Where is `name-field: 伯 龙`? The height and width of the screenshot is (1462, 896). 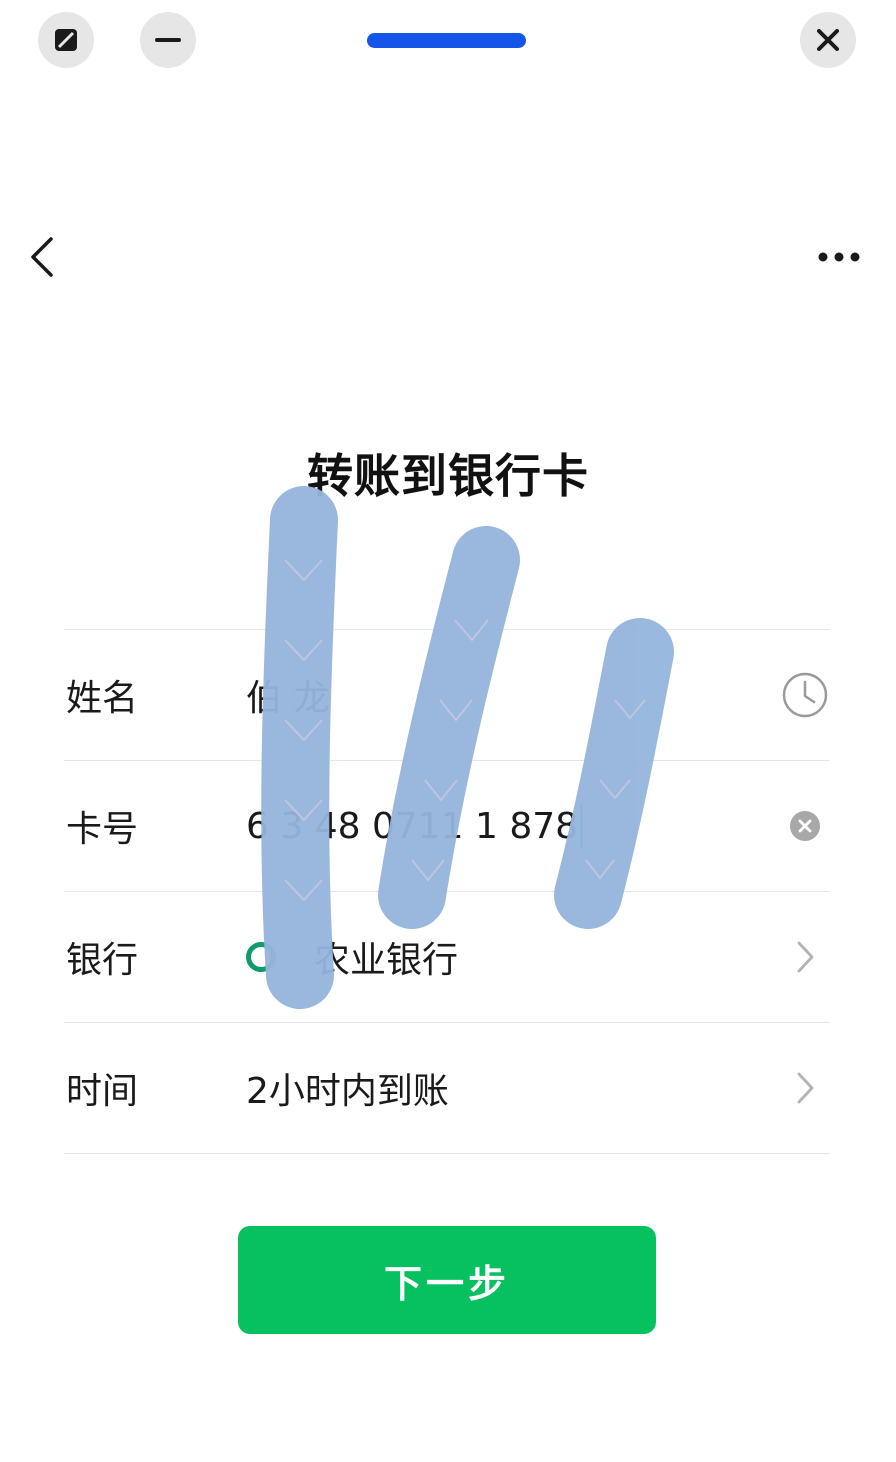 name-field: 伯 龙 is located at coordinates (287, 695).